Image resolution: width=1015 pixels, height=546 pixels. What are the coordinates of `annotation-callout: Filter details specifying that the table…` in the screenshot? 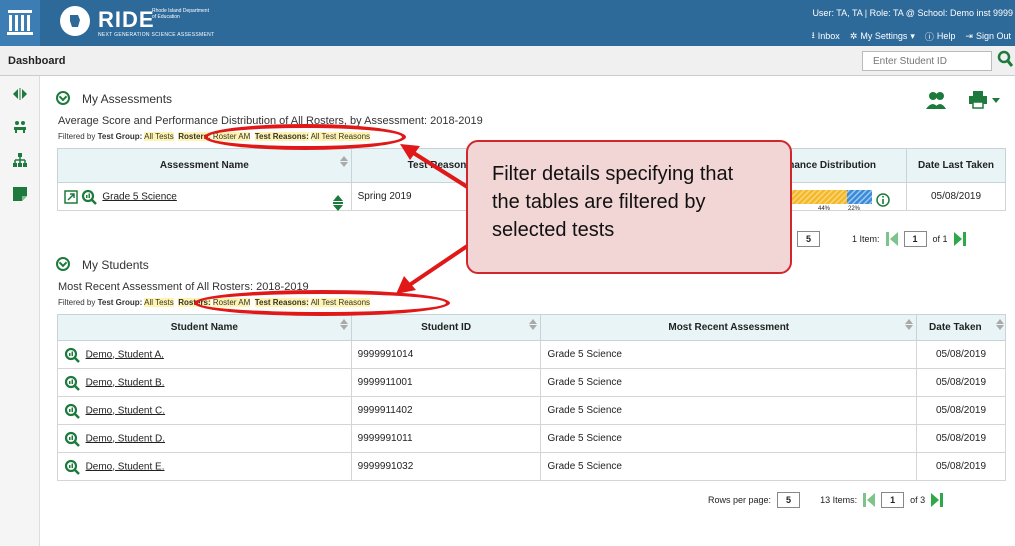 It's located at (629, 207).